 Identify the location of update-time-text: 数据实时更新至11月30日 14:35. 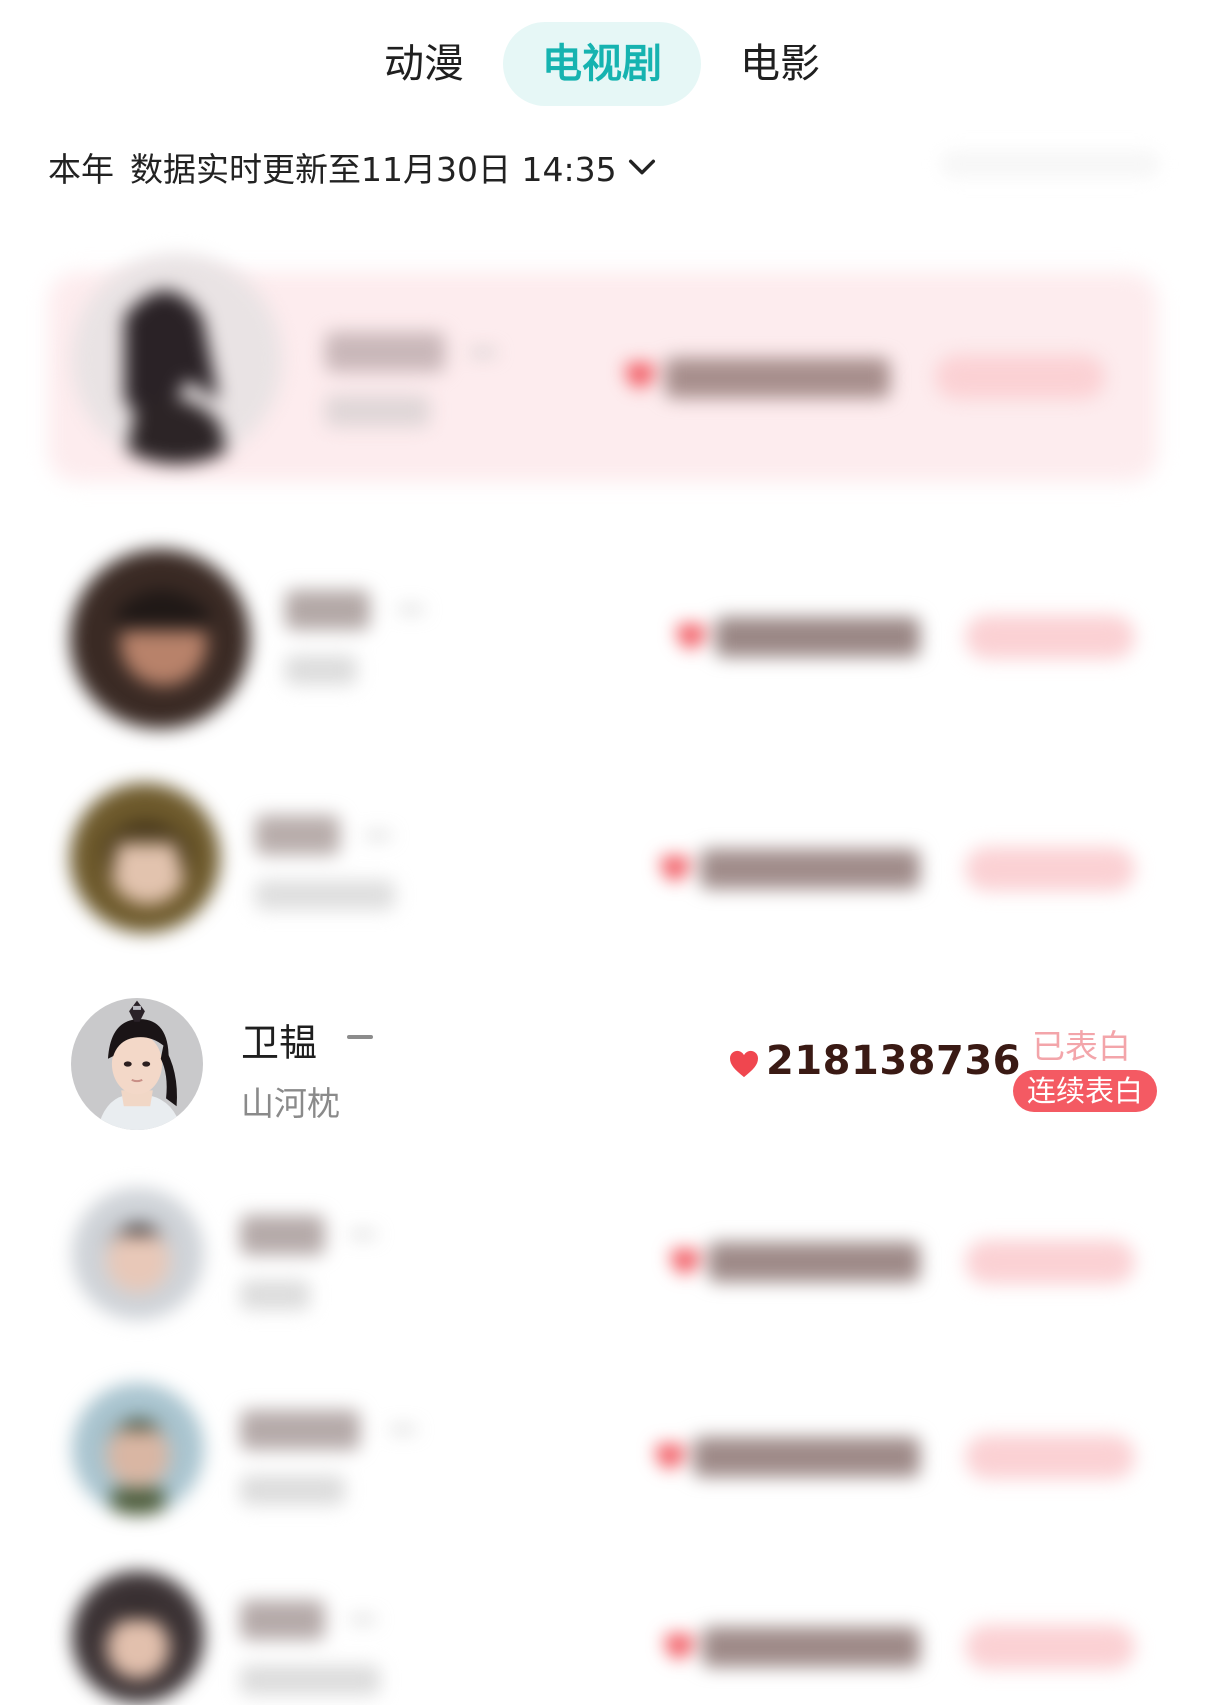
(373, 169).